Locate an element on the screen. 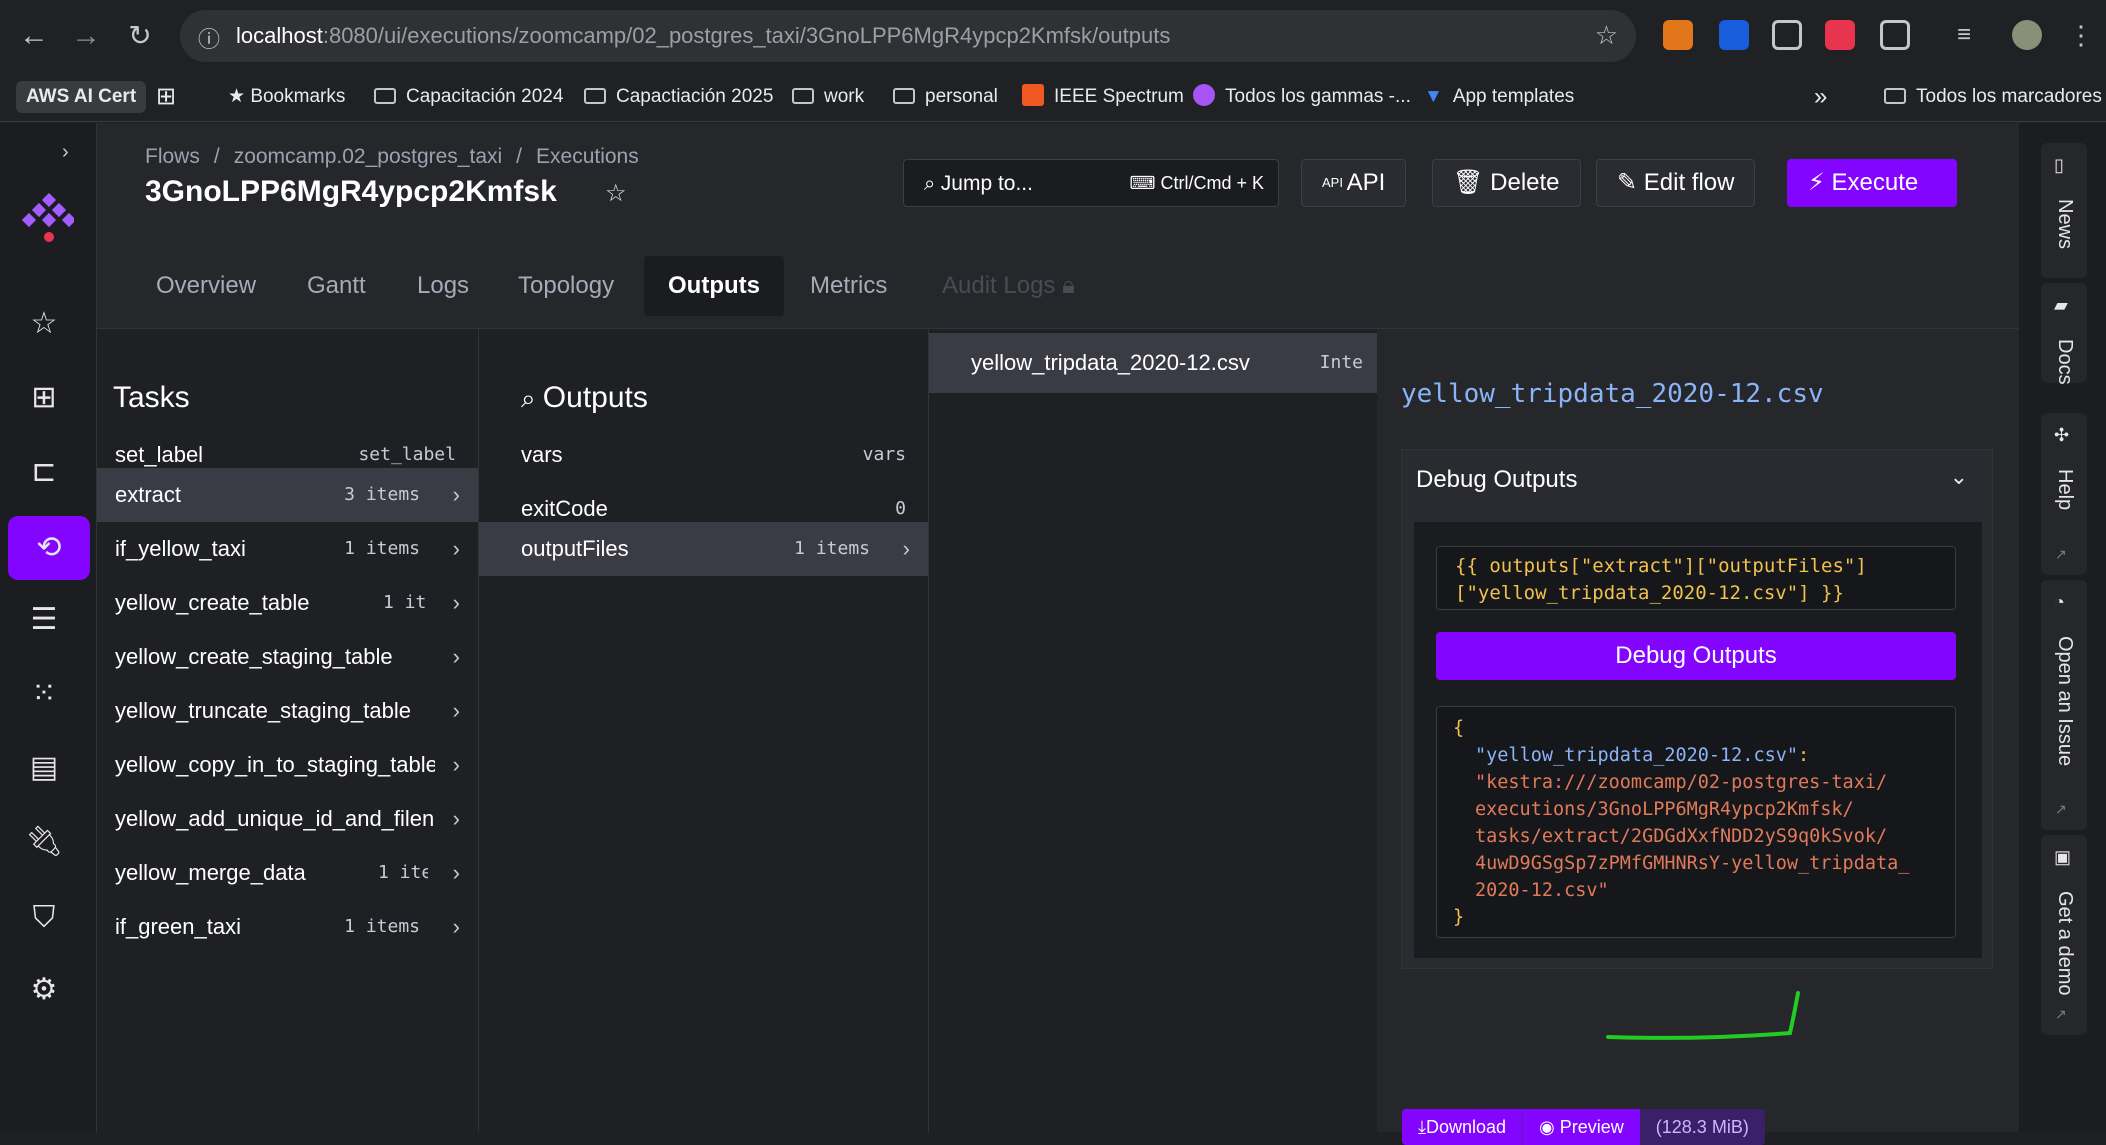 Image resolution: width=2106 pixels, height=1145 pixels. output-row: vars vars is located at coordinates (703, 455).